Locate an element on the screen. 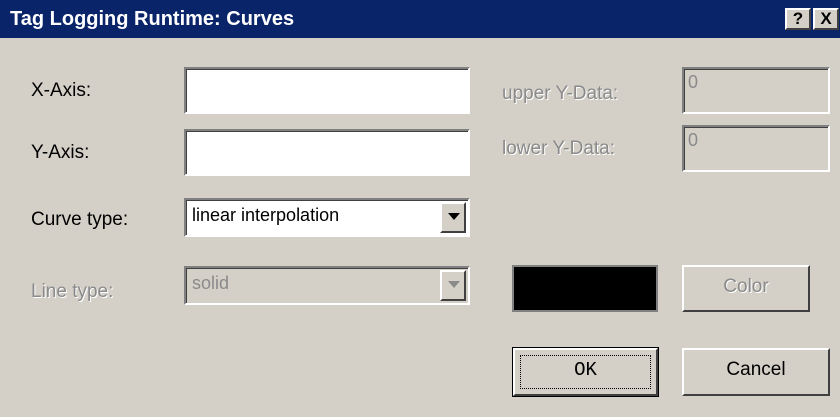 This screenshot has height=417, width=840. ok-button-label: OK is located at coordinates (585, 370).